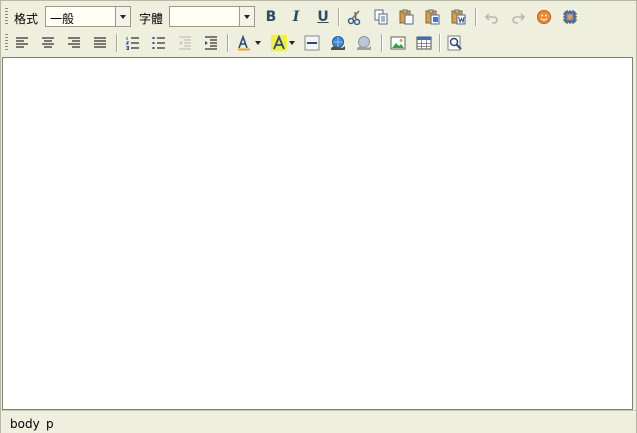 Image resolution: width=637 pixels, height=433 pixels. I want to click on smiley-icon, so click(544, 17).